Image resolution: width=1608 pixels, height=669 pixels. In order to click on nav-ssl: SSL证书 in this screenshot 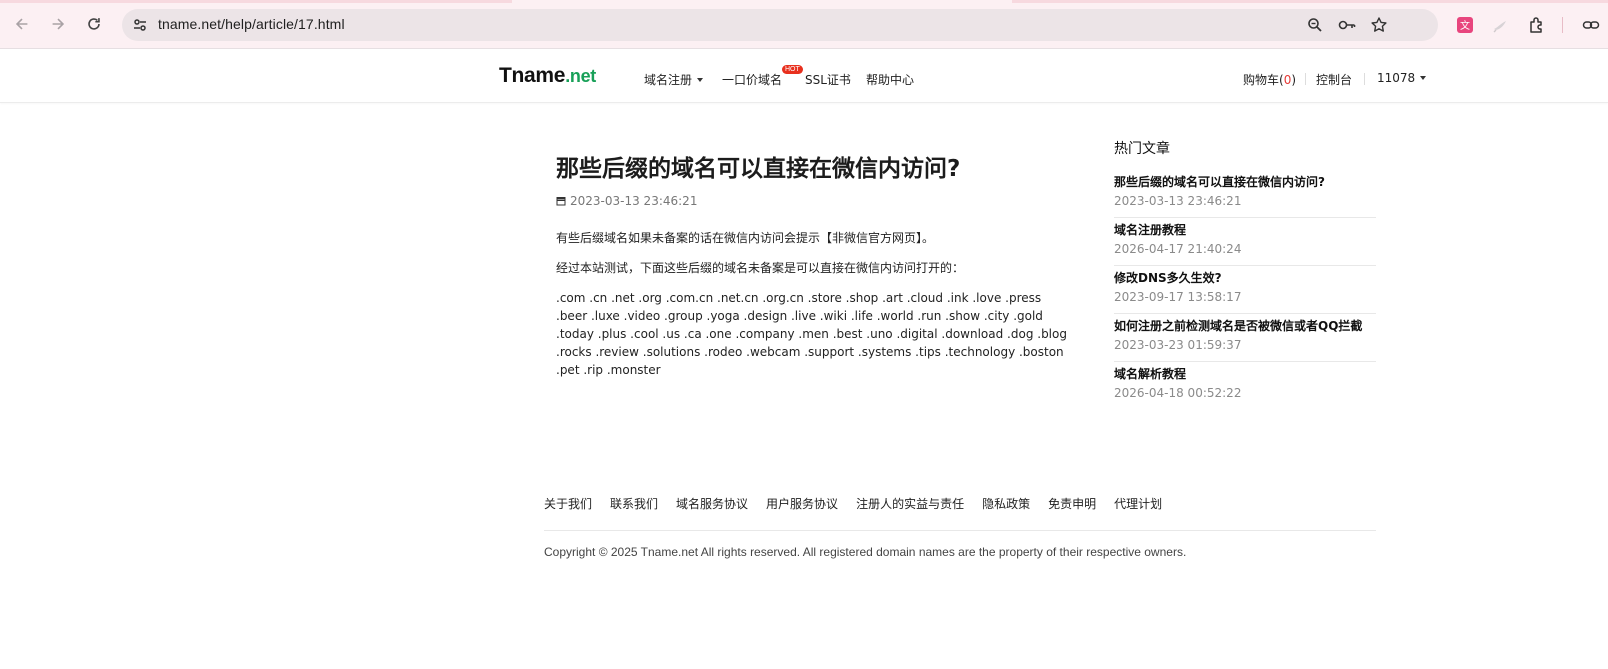, I will do `click(828, 79)`.